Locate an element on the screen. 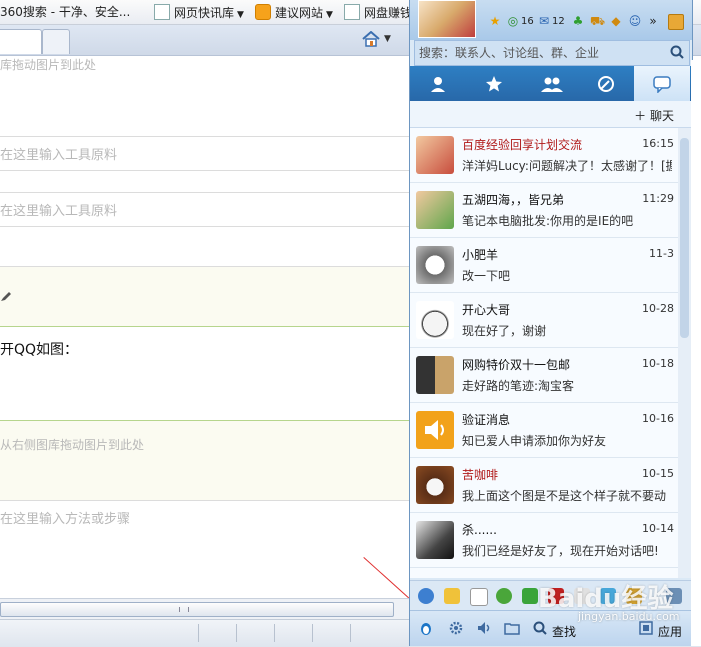 The height and width of the screenshot is (647, 701). tab-chat is located at coordinates (662, 83).